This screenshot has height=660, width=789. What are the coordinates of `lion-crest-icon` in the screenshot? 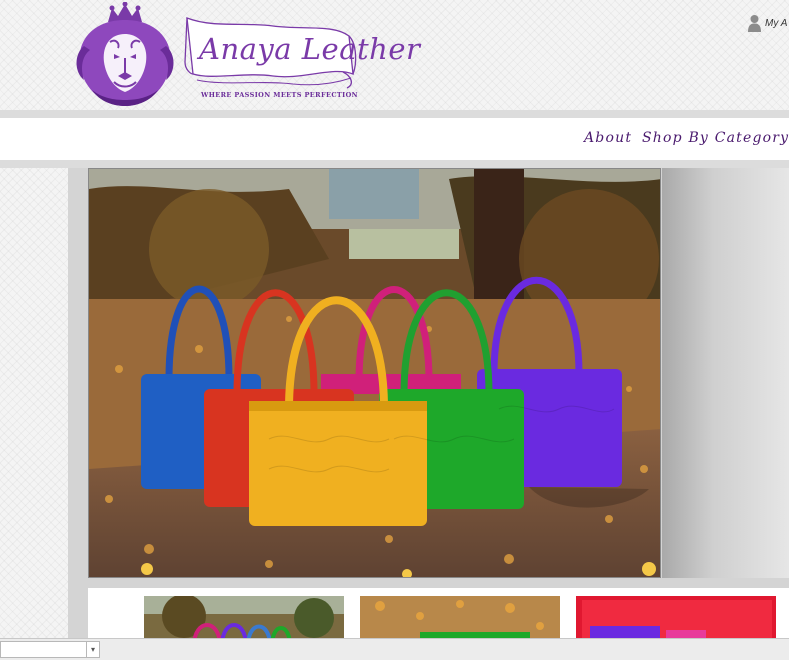 It's located at (125, 53).